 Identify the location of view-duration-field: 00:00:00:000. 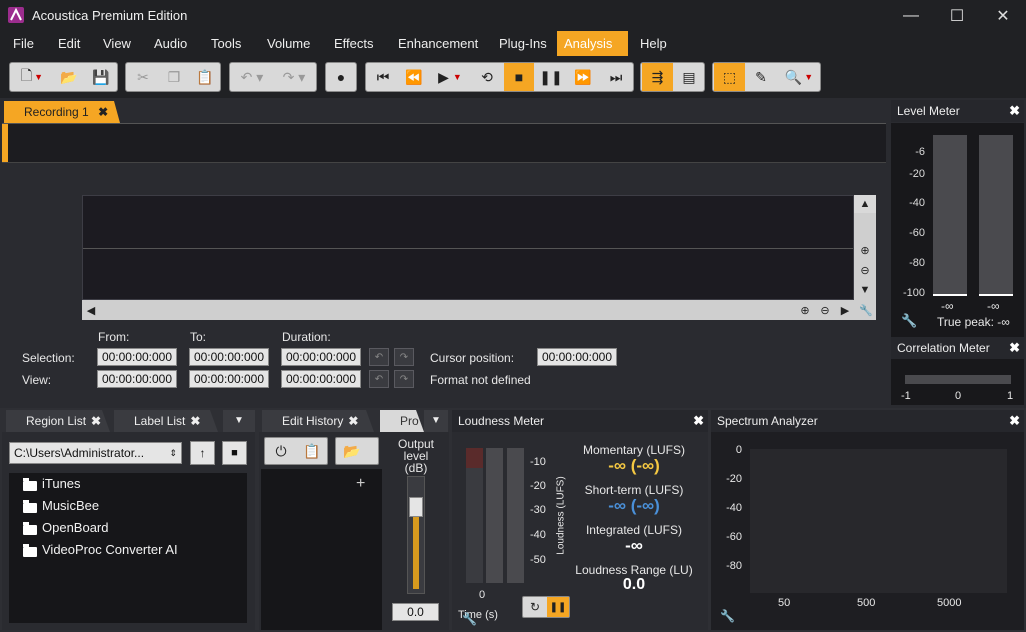
(321, 379).